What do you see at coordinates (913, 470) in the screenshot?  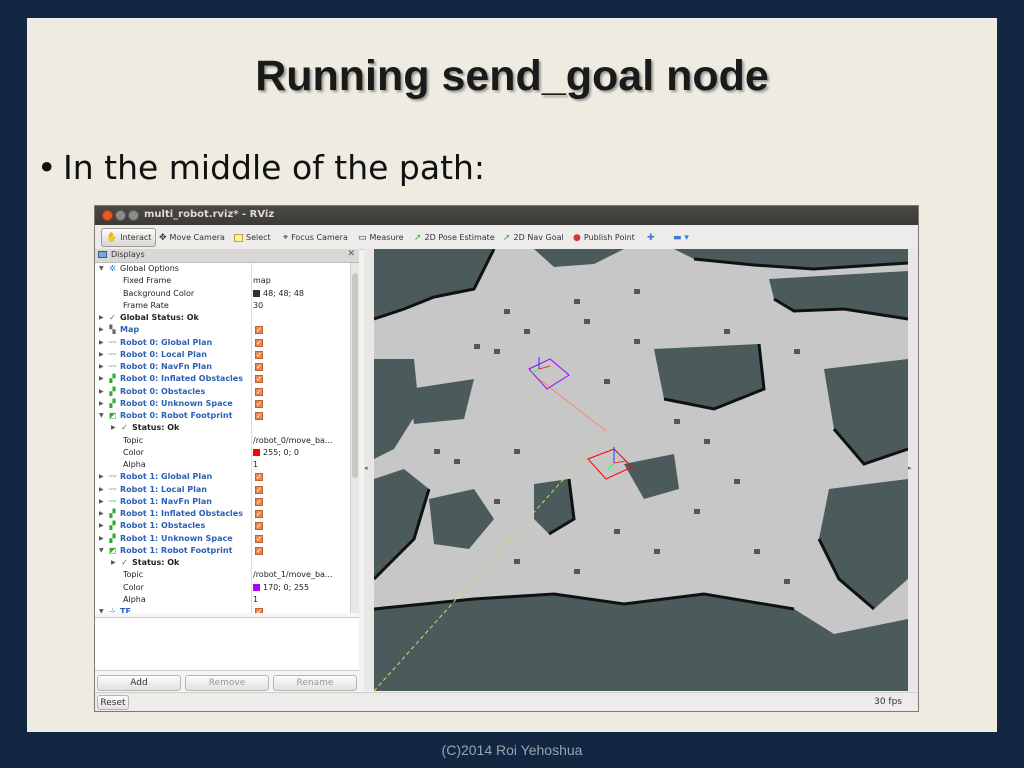 I see `viewport-right-splitter: ▸` at bounding box center [913, 470].